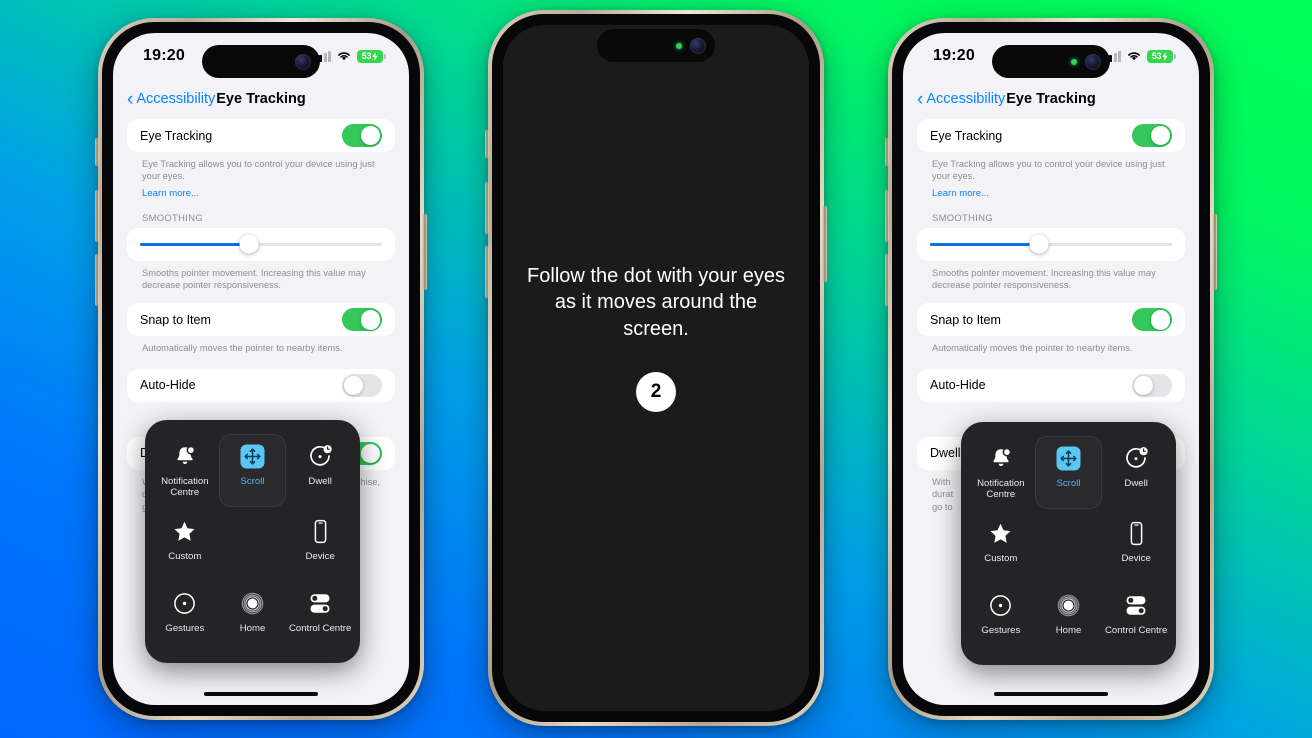 The height and width of the screenshot is (738, 1312). I want to click on status-indicators: 53, so click(350, 56).